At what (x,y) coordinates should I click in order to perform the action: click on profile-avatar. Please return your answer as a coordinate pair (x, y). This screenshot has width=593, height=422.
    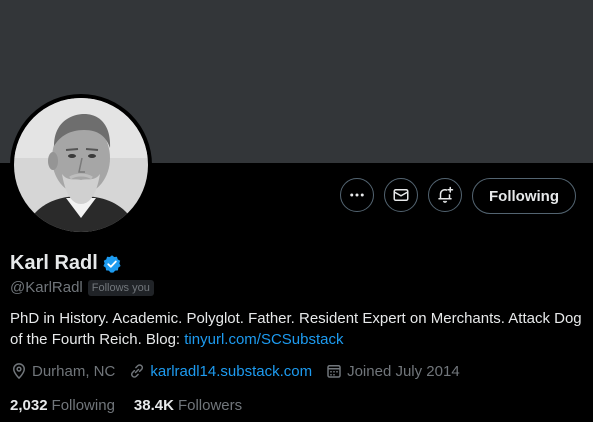
    Looking at the image, I should click on (81, 165).